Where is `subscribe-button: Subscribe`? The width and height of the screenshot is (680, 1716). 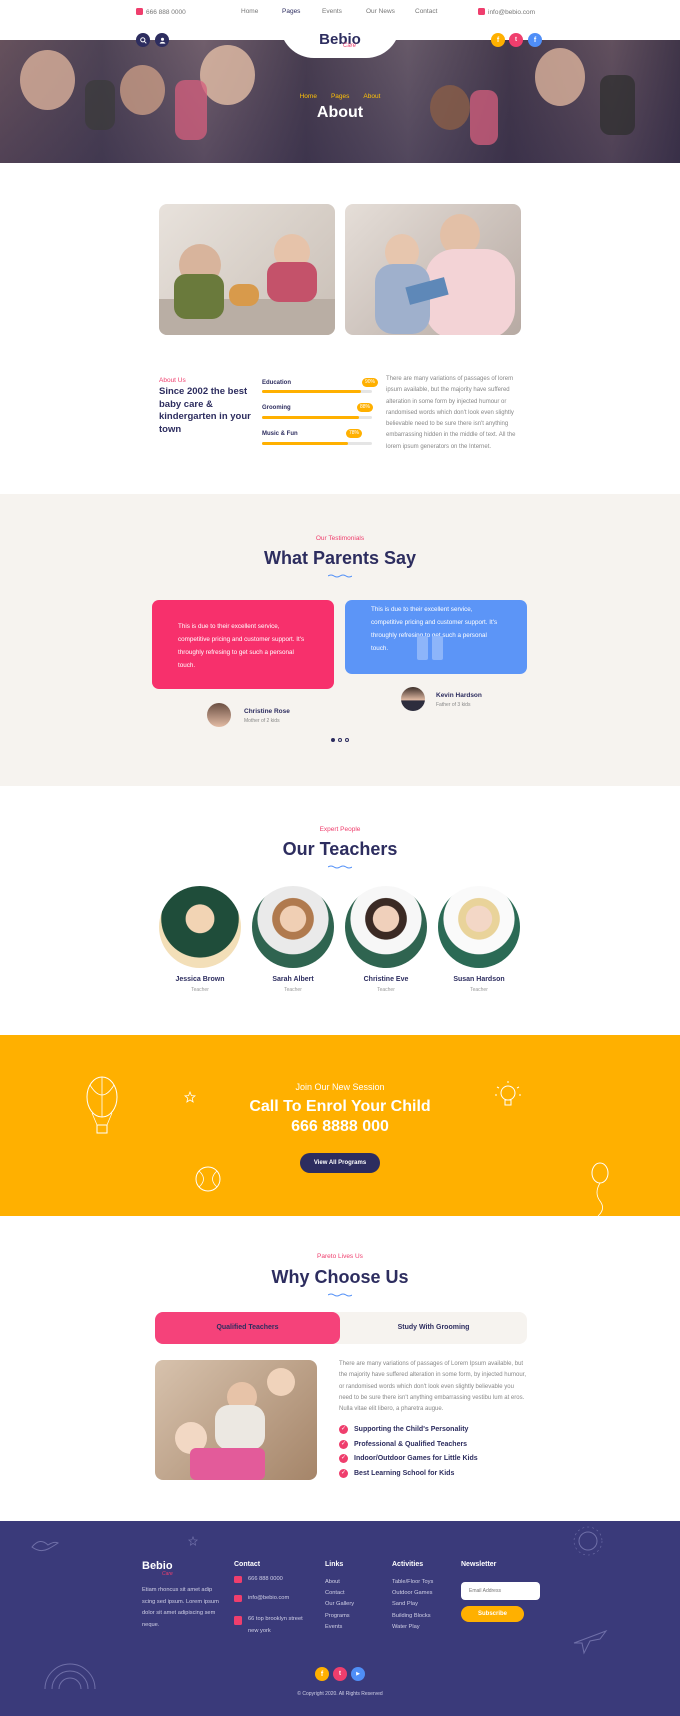 subscribe-button: Subscribe is located at coordinates (492, 1614).